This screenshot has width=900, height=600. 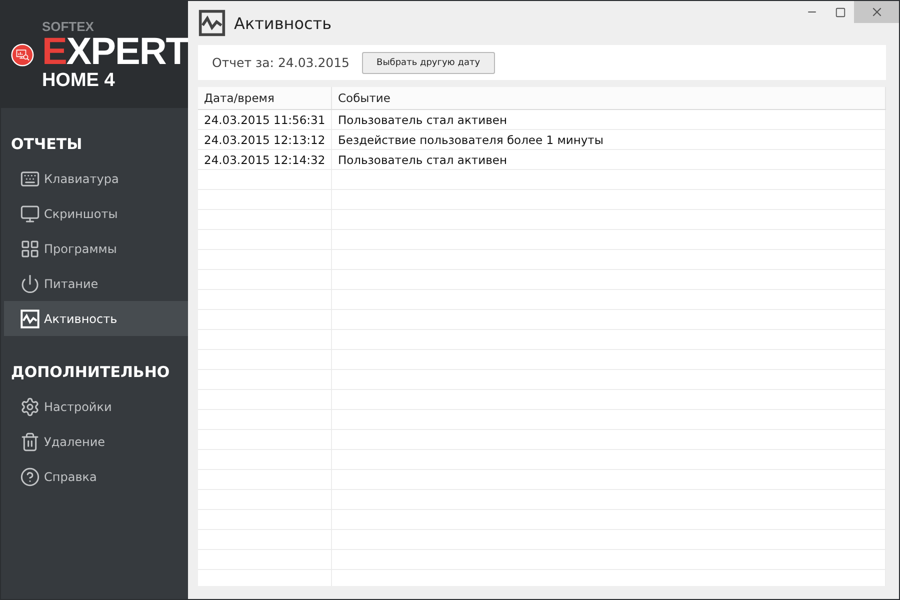 I want to click on column-header: Дата/время, so click(x=265, y=98).